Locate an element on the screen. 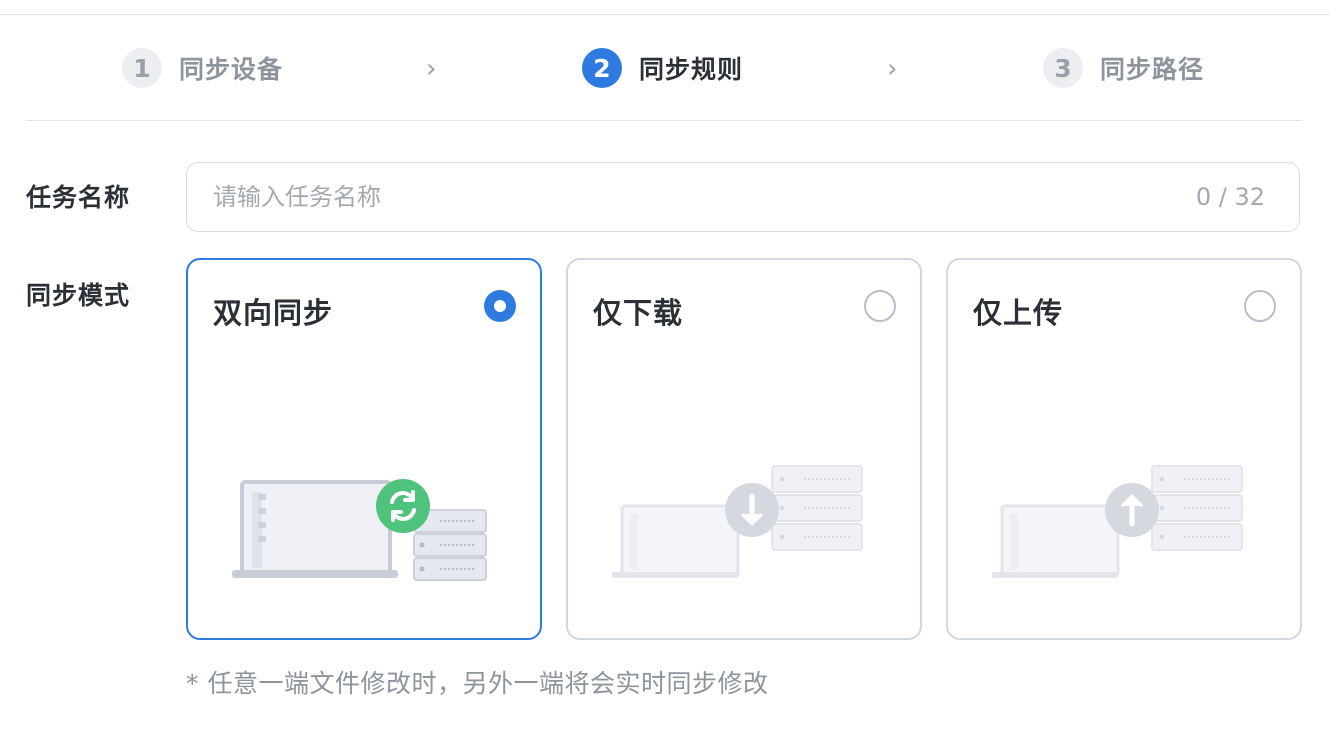 The image size is (1330, 730). step-label: 同步路径 is located at coordinates (1152, 69).